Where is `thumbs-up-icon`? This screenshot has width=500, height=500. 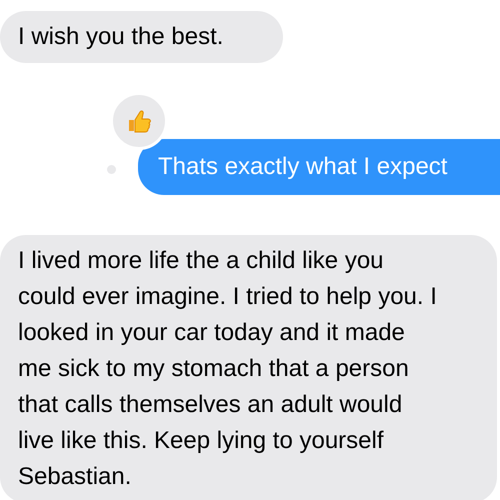
thumbs-up-icon is located at coordinates (139, 121).